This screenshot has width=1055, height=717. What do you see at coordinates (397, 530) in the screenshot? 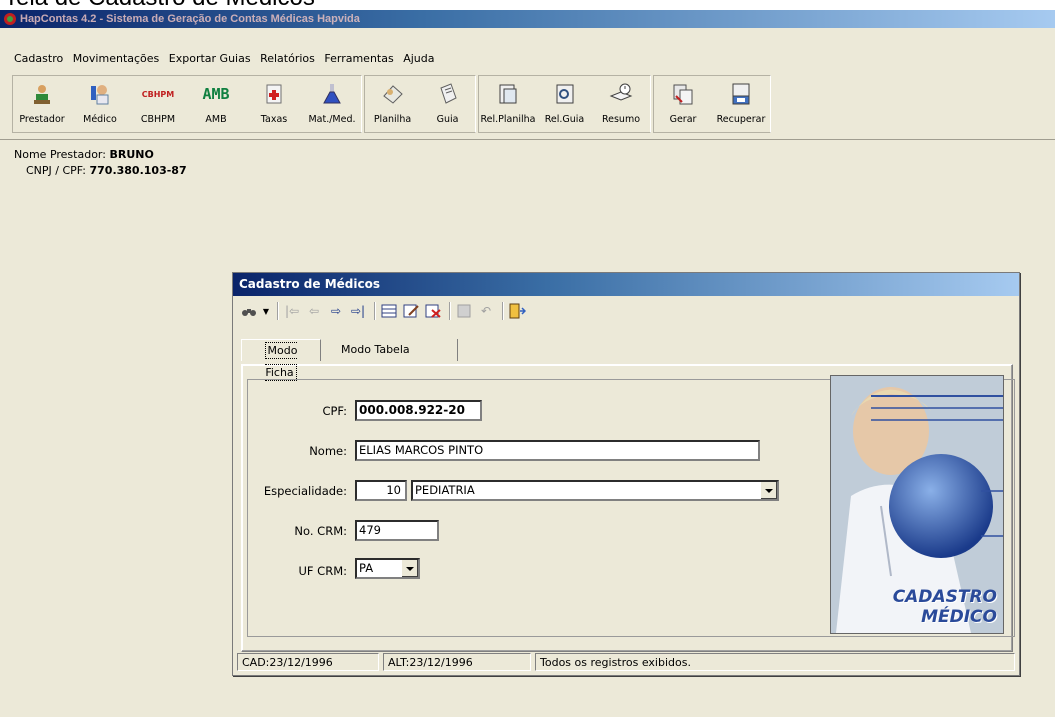
I see `crm-field: 479` at bounding box center [397, 530].